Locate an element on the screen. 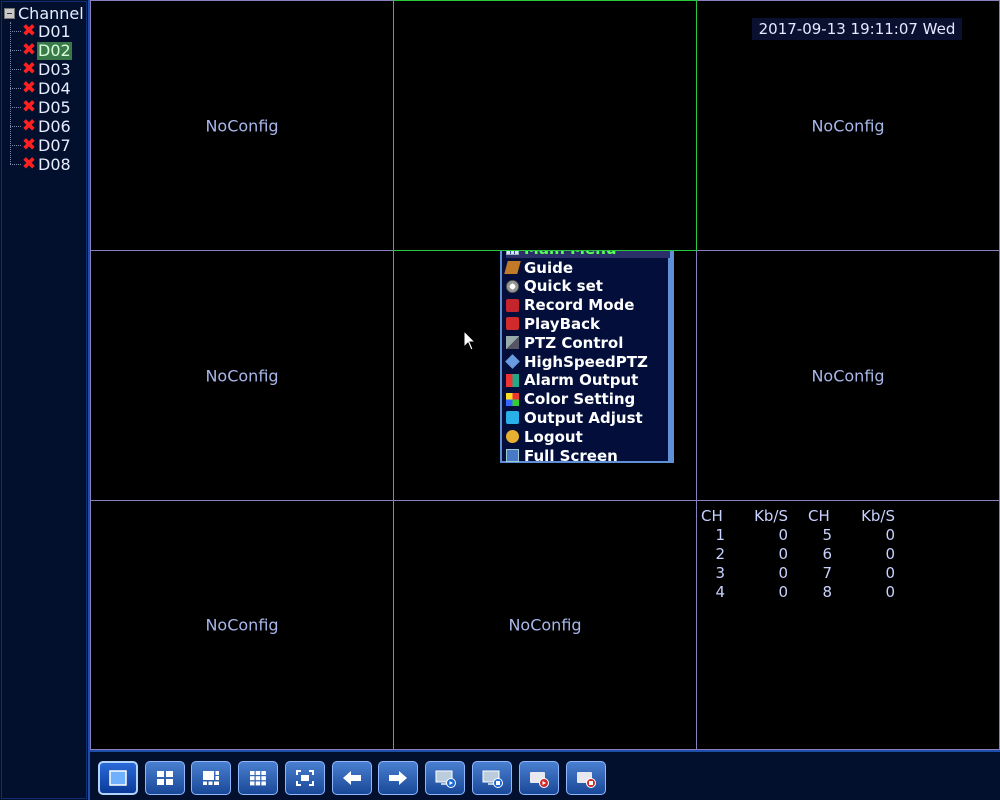 The image size is (1000, 800). channel-label: D02 is located at coordinates (54, 50).